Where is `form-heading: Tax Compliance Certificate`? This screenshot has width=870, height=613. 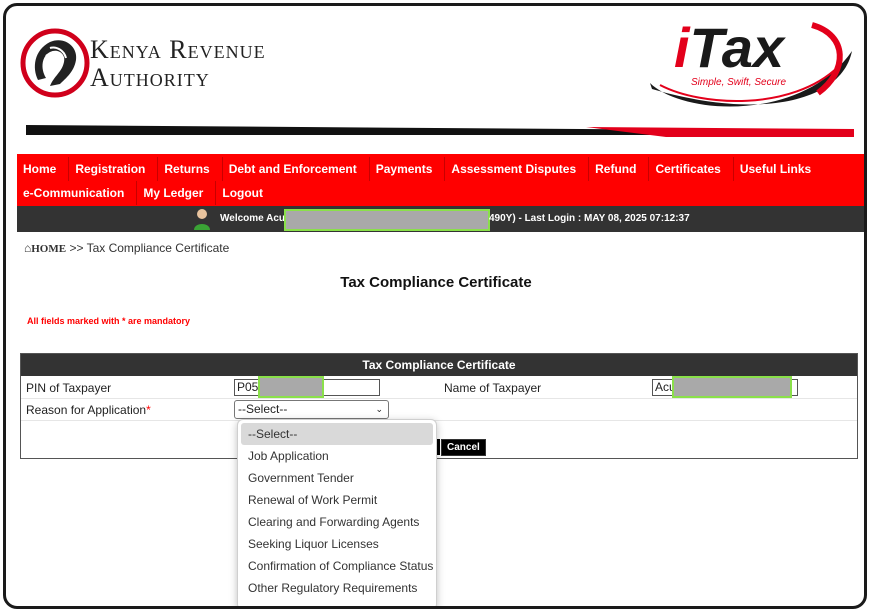 form-heading: Tax Compliance Certificate is located at coordinates (439, 365).